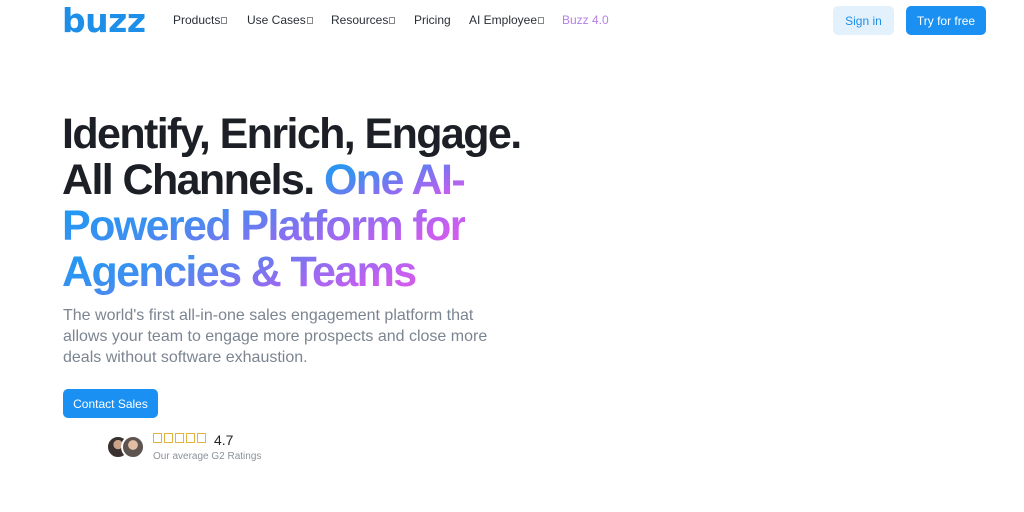  I want to click on nav-products-label: Products, so click(197, 20).